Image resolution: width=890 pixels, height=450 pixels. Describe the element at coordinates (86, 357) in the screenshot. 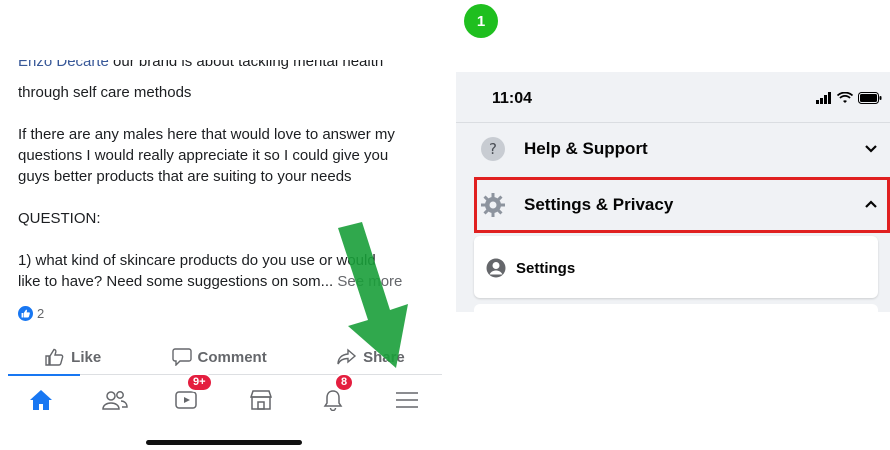

I see `like-label: Like` at that location.